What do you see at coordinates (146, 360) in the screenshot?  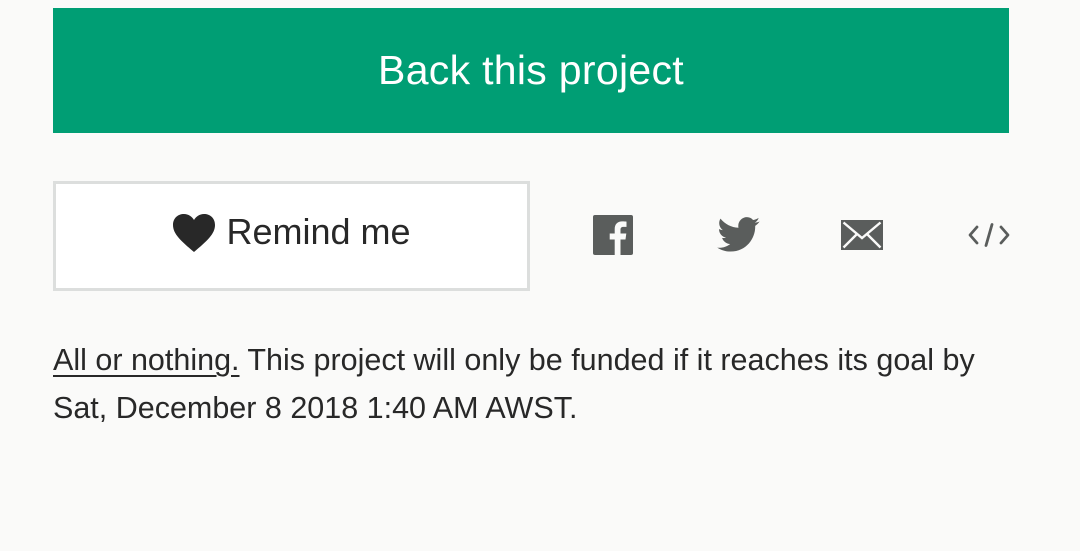 I see `all-or-nothing-link: All or nothing.` at bounding box center [146, 360].